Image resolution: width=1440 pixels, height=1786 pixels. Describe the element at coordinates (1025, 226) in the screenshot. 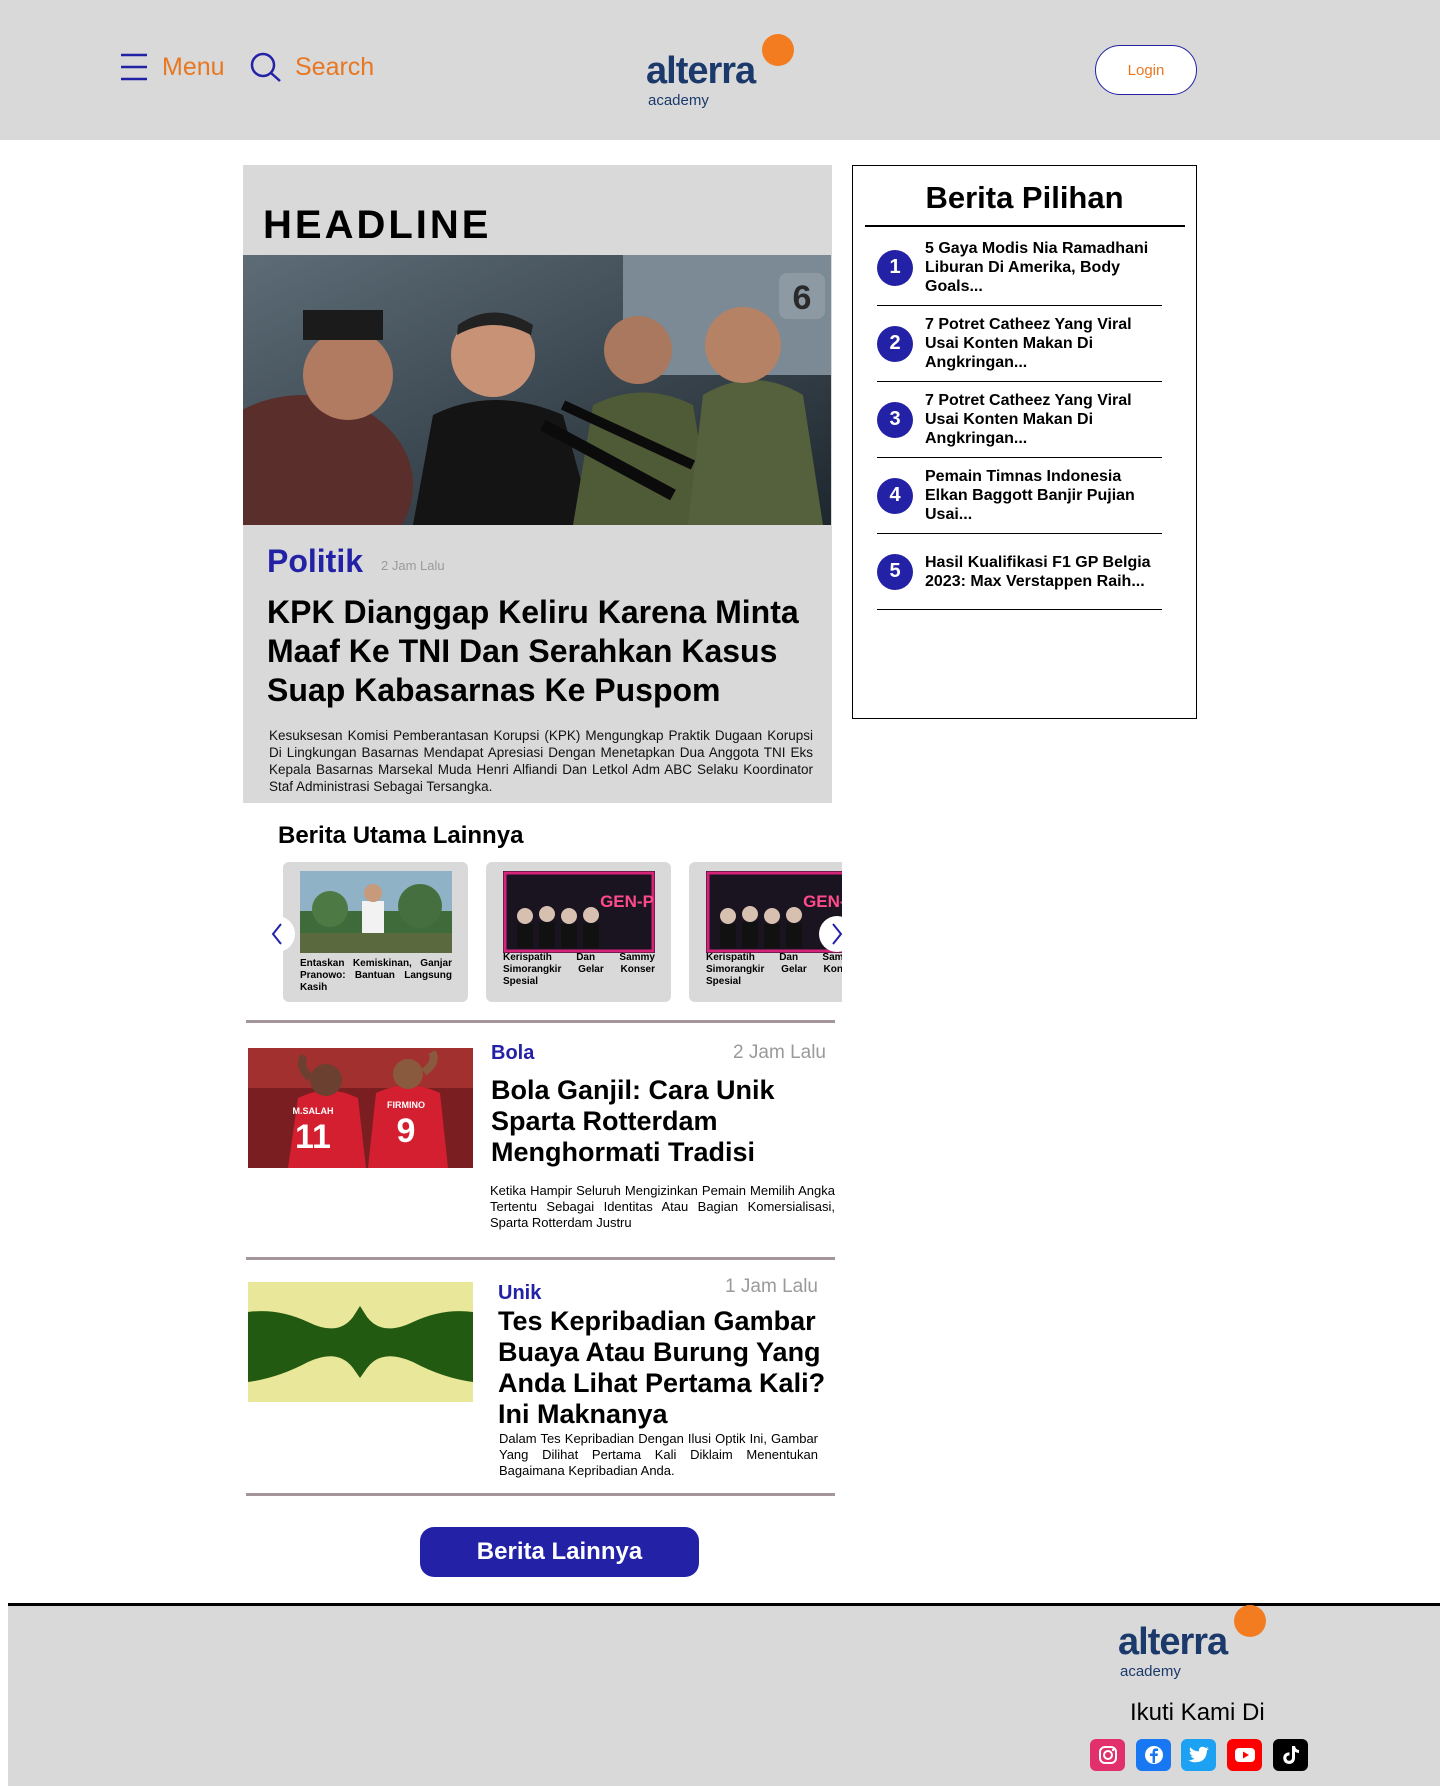

I see `pilihan-divider` at that location.